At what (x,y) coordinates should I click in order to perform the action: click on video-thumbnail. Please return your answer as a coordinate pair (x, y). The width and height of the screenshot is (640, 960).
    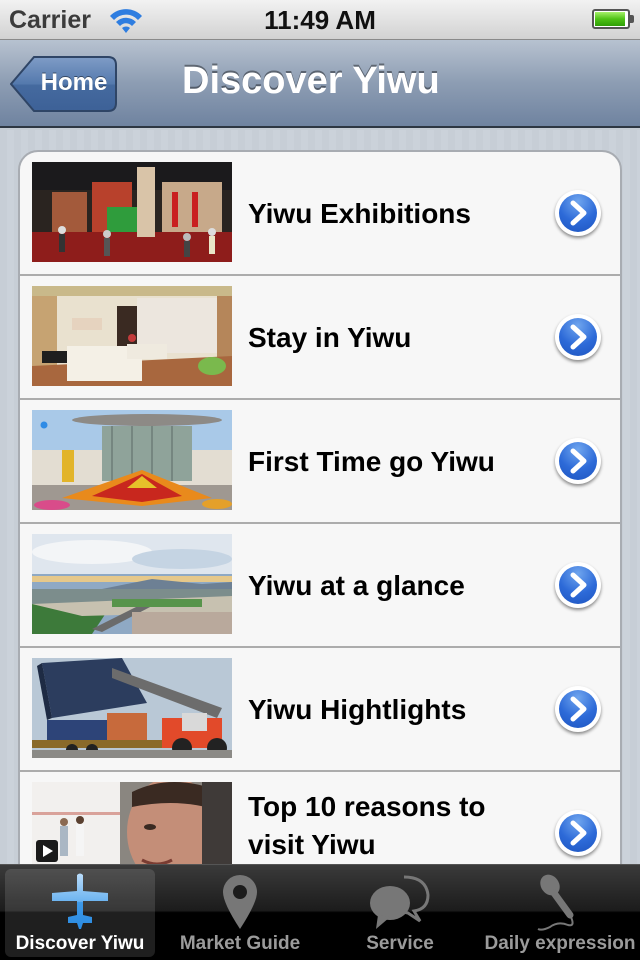
    Looking at the image, I should click on (132, 823).